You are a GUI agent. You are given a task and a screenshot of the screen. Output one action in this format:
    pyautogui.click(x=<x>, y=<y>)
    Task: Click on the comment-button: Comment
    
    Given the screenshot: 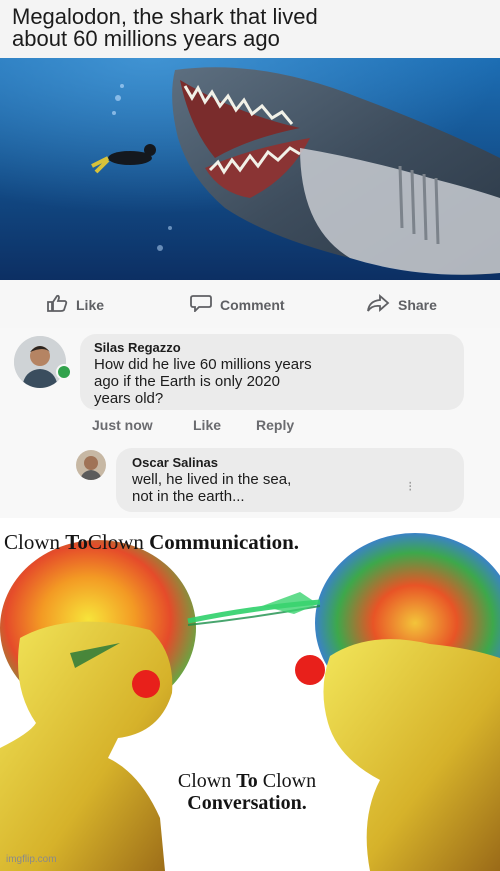 What is the action you would take?
    pyautogui.click(x=237, y=304)
    